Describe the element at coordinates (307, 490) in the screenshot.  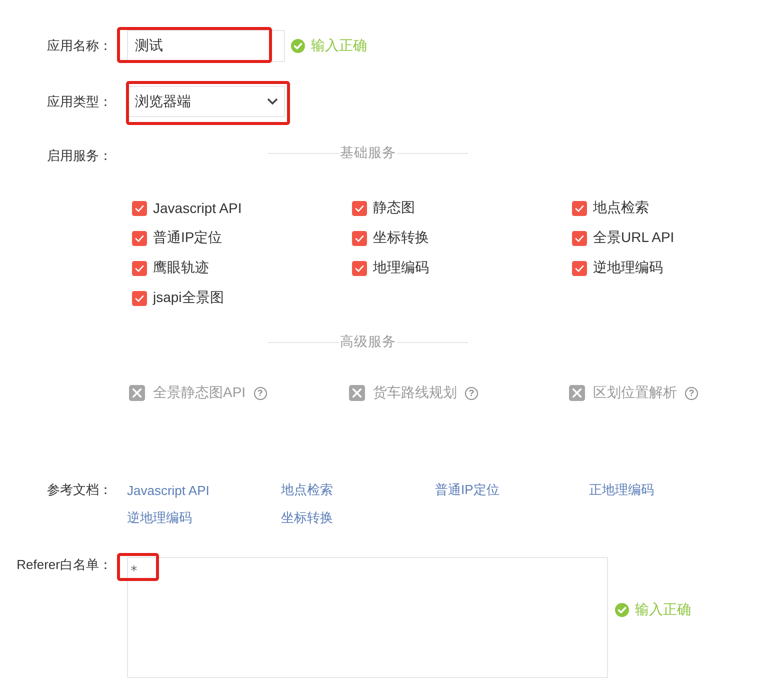
I see `doc-link: 地点检索` at that location.